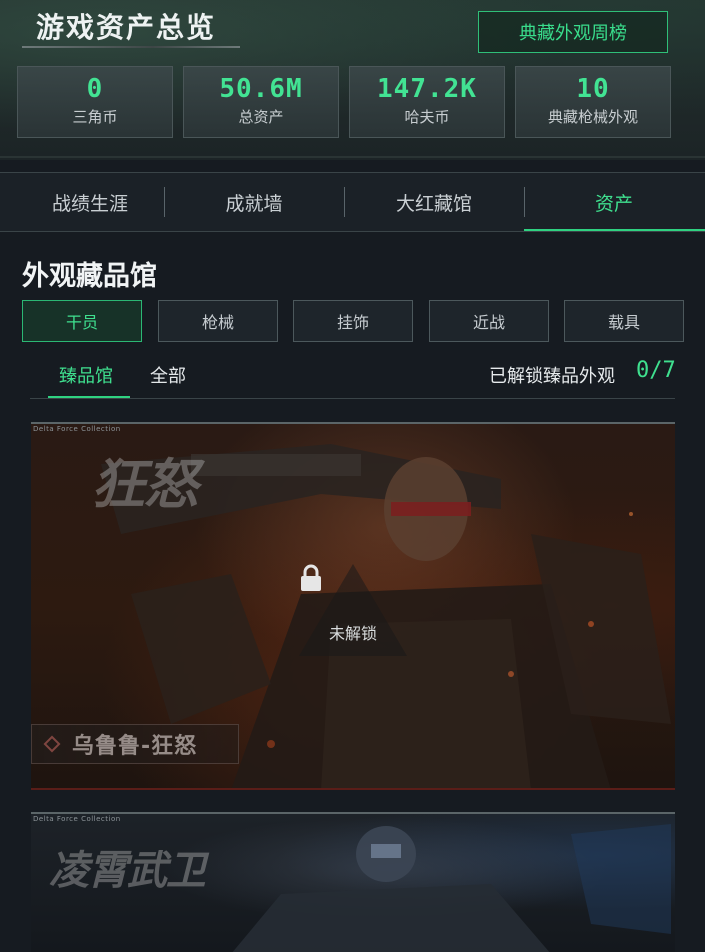  What do you see at coordinates (52, 744) in the screenshot?
I see `diamond-icon` at bounding box center [52, 744].